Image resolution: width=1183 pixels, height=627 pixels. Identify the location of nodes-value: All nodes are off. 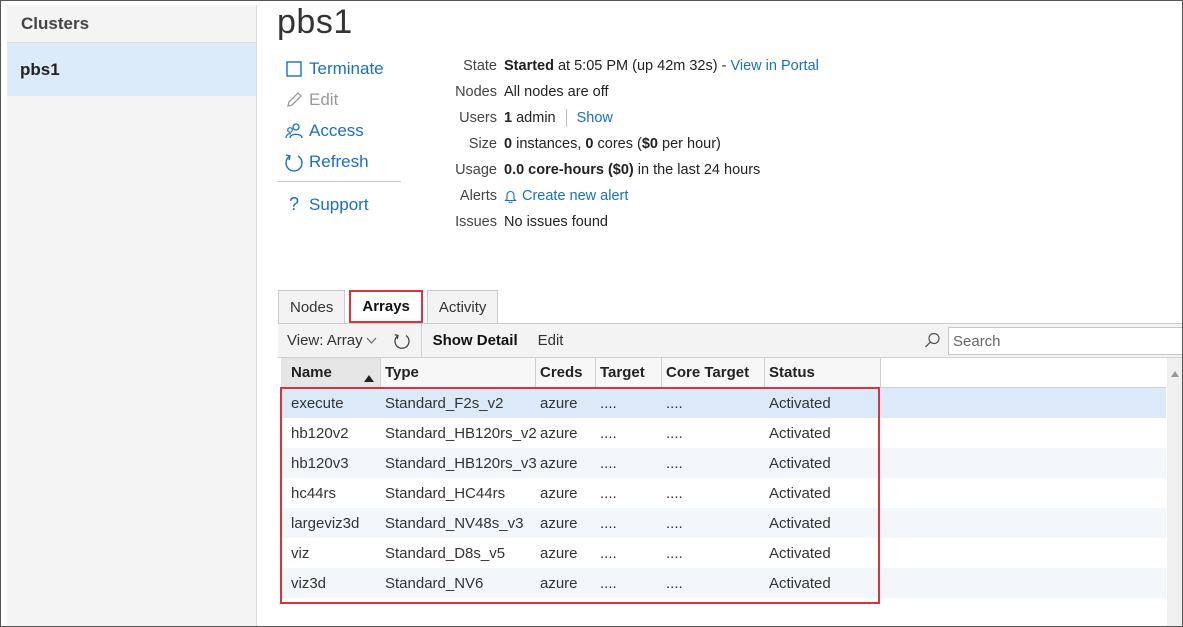
(556, 92).